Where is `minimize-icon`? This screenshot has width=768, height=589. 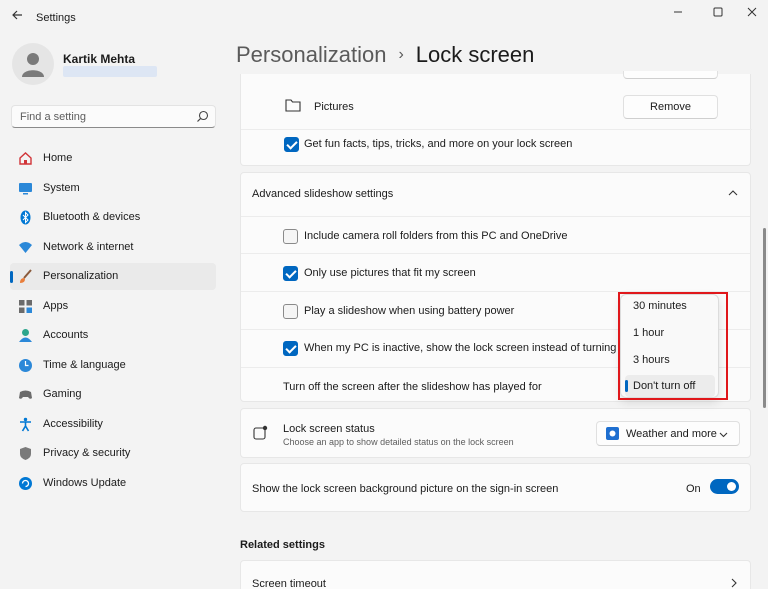 minimize-icon is located at coordinates (678, 12).